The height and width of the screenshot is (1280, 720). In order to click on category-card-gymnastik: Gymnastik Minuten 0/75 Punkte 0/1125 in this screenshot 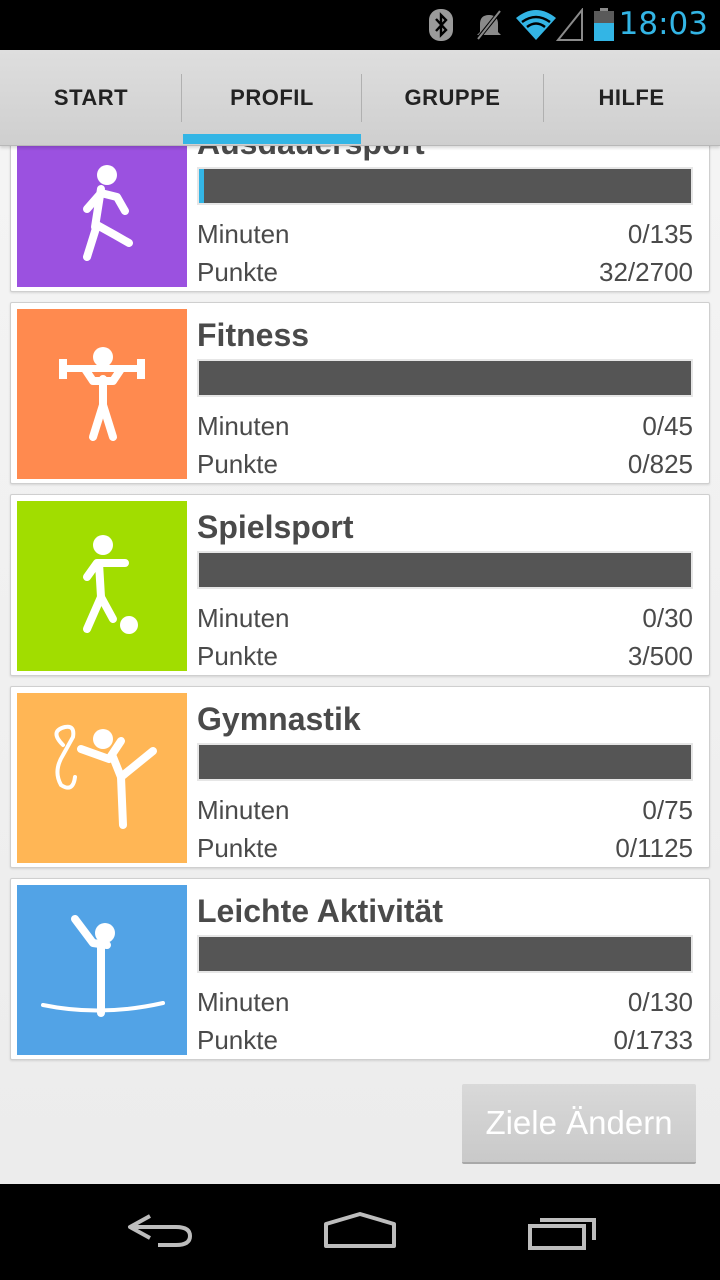, I will do `click(360, 777)`.